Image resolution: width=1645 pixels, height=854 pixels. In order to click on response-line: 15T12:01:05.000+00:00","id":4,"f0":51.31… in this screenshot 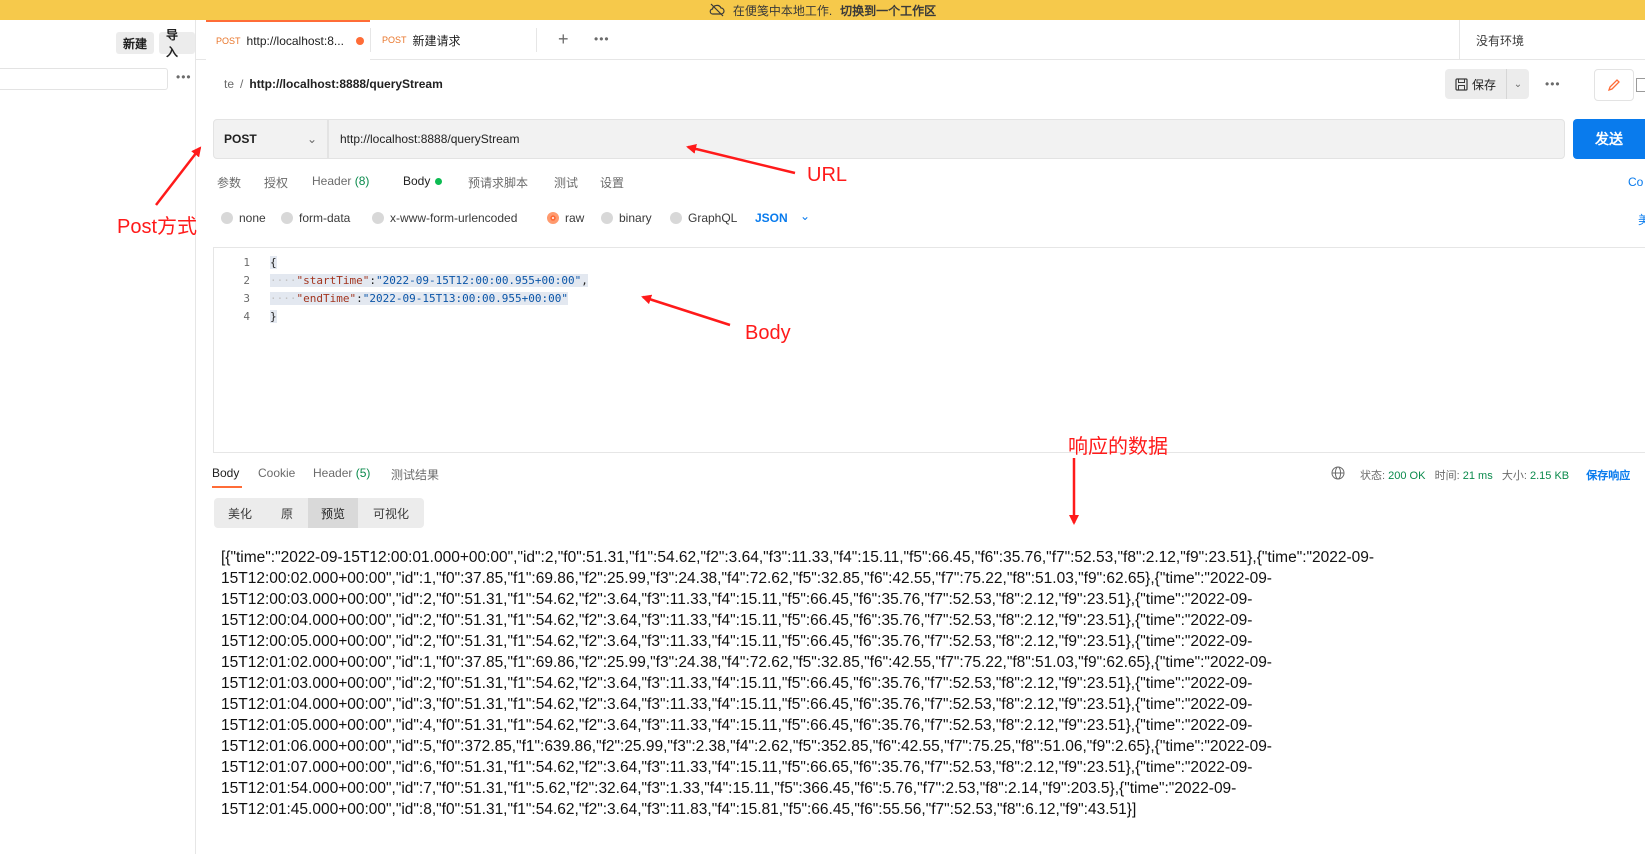, I will do `click(737, 725)`.